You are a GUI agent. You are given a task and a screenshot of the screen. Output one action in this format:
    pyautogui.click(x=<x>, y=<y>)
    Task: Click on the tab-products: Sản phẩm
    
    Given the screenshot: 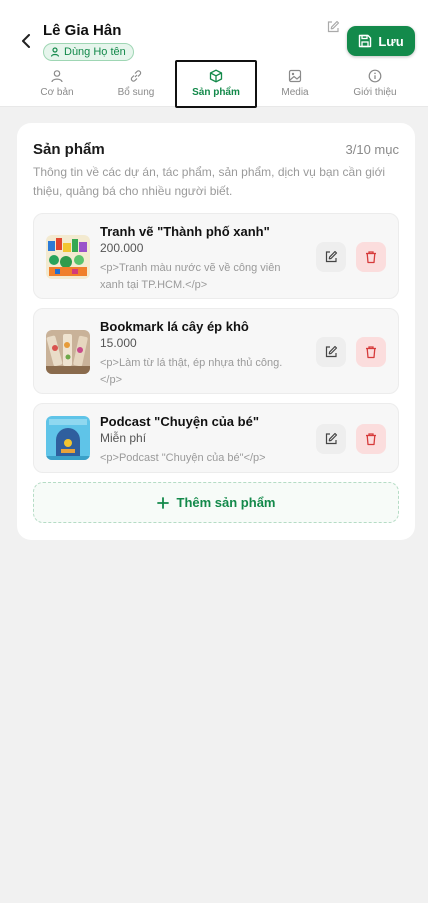 What is the action you would take?
    pyautogui.click(x=216, y=84)
    